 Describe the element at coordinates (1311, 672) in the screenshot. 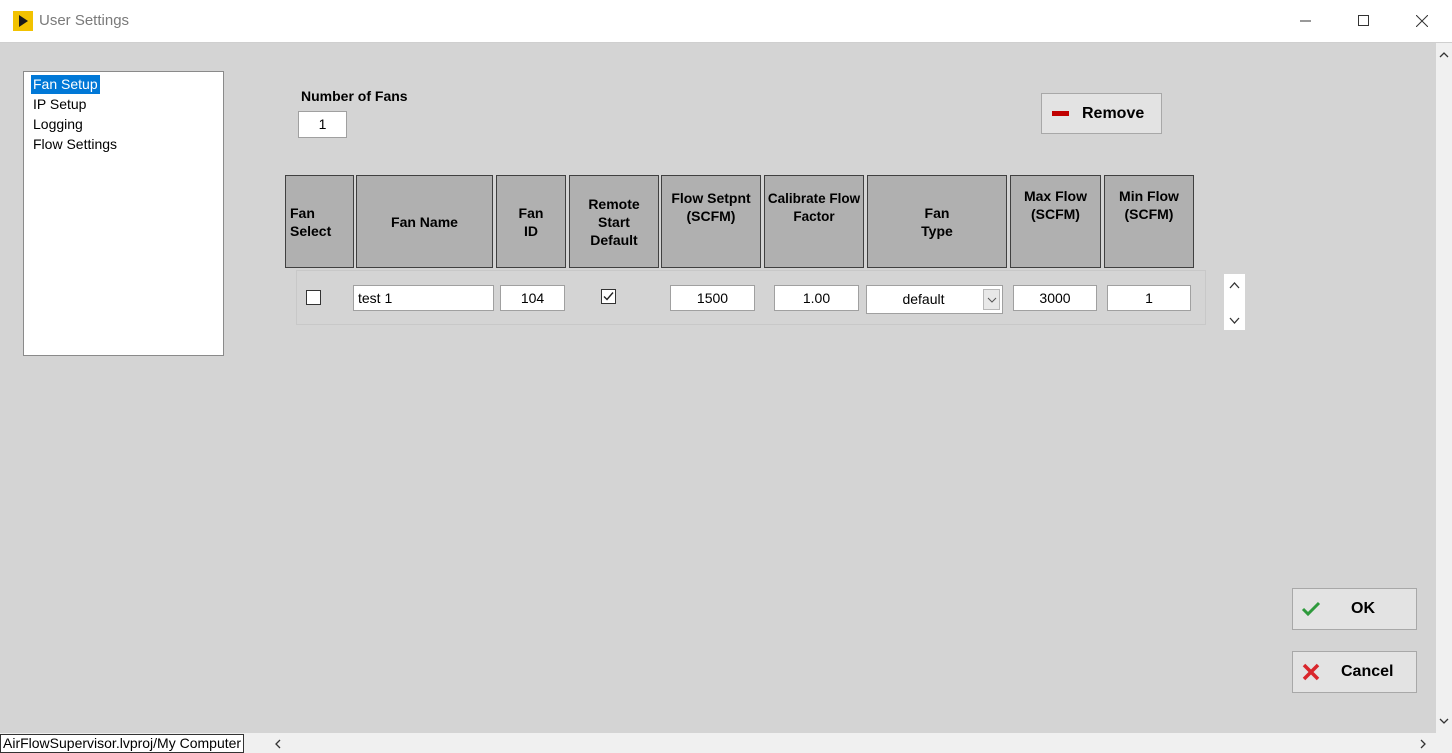

I see `red-x-icon` at that location.